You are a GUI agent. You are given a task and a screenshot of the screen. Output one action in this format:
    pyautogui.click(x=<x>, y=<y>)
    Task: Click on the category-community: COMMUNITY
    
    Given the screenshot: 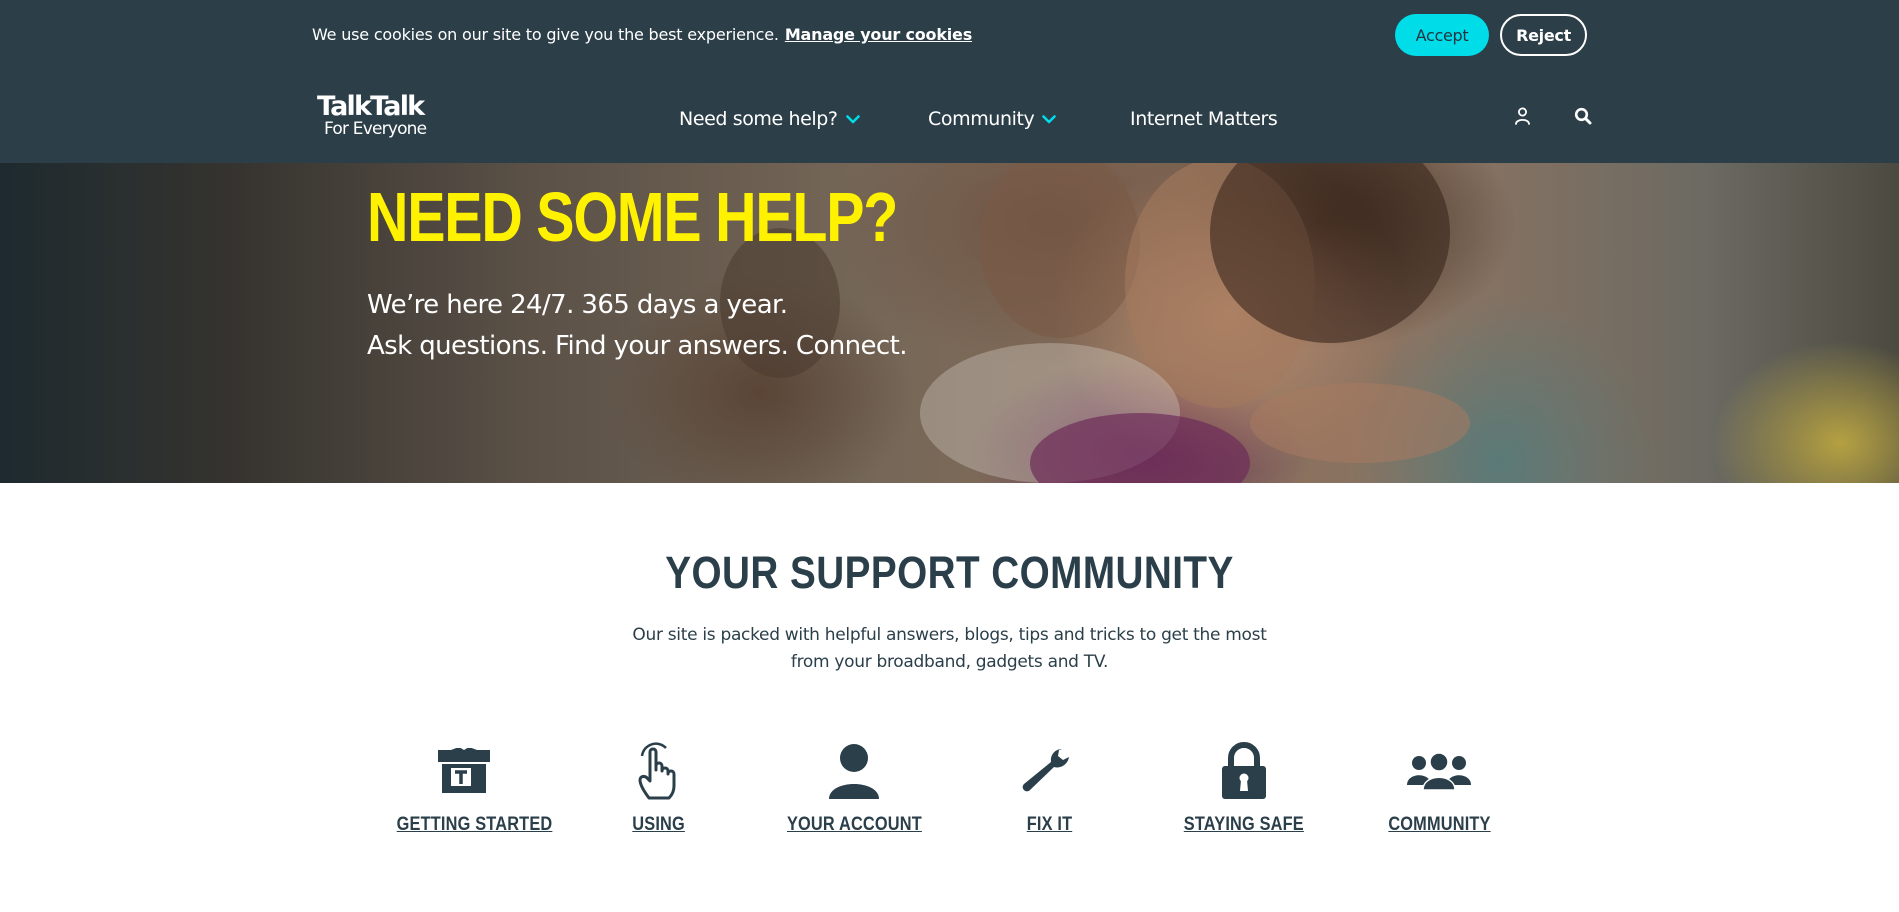 What is the action you would take?
    pyautogui.click(x=1439, y=788)
    